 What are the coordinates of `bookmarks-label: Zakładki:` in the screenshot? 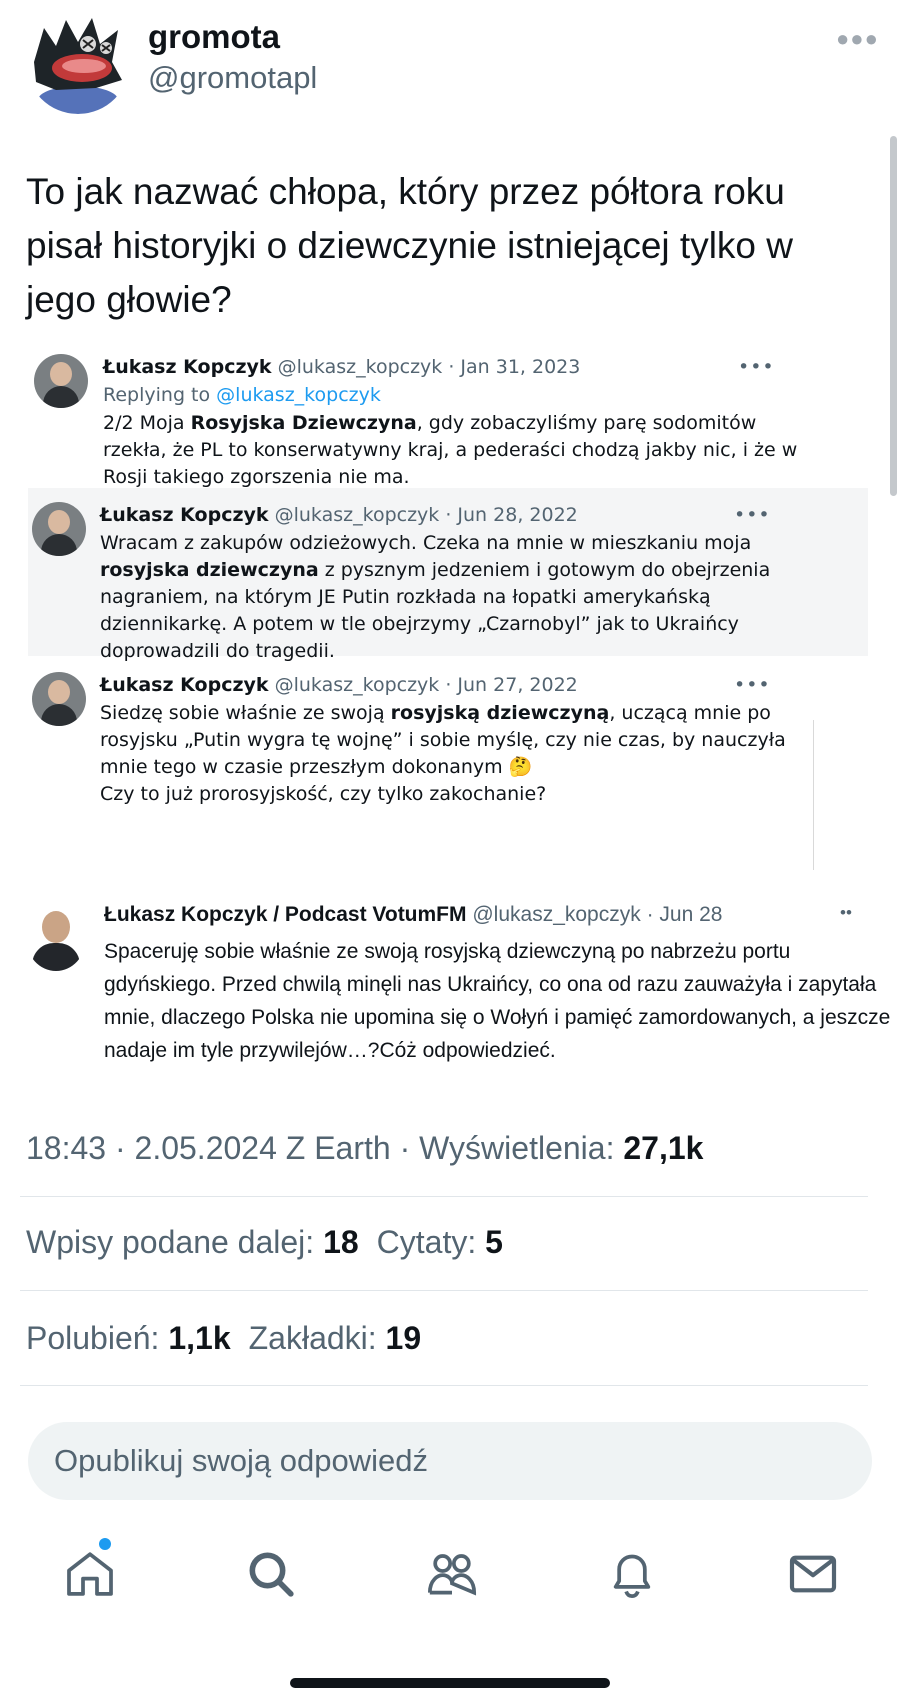 It's located at (317, 1338).